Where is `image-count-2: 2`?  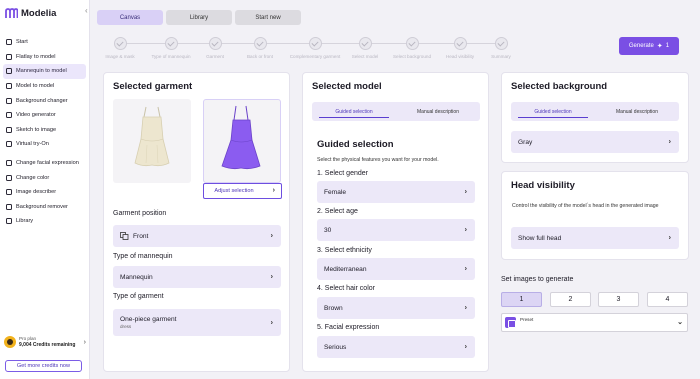
image-count-2: 2 is located at coordinates (570, 299).